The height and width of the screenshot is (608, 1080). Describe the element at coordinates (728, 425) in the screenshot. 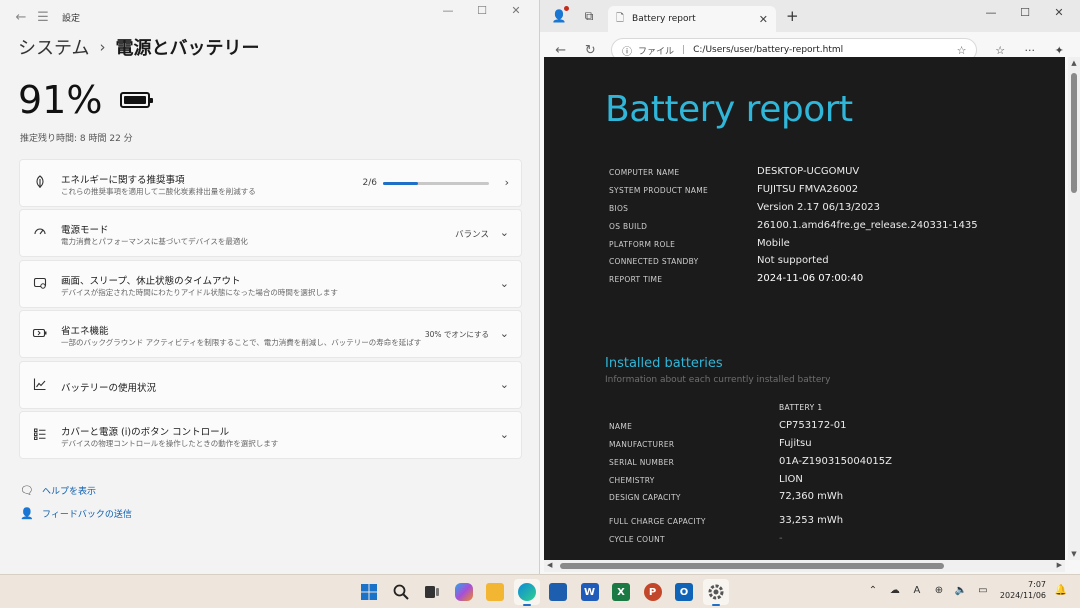

I see `battery-row: NAME CP753172-01` at that location.